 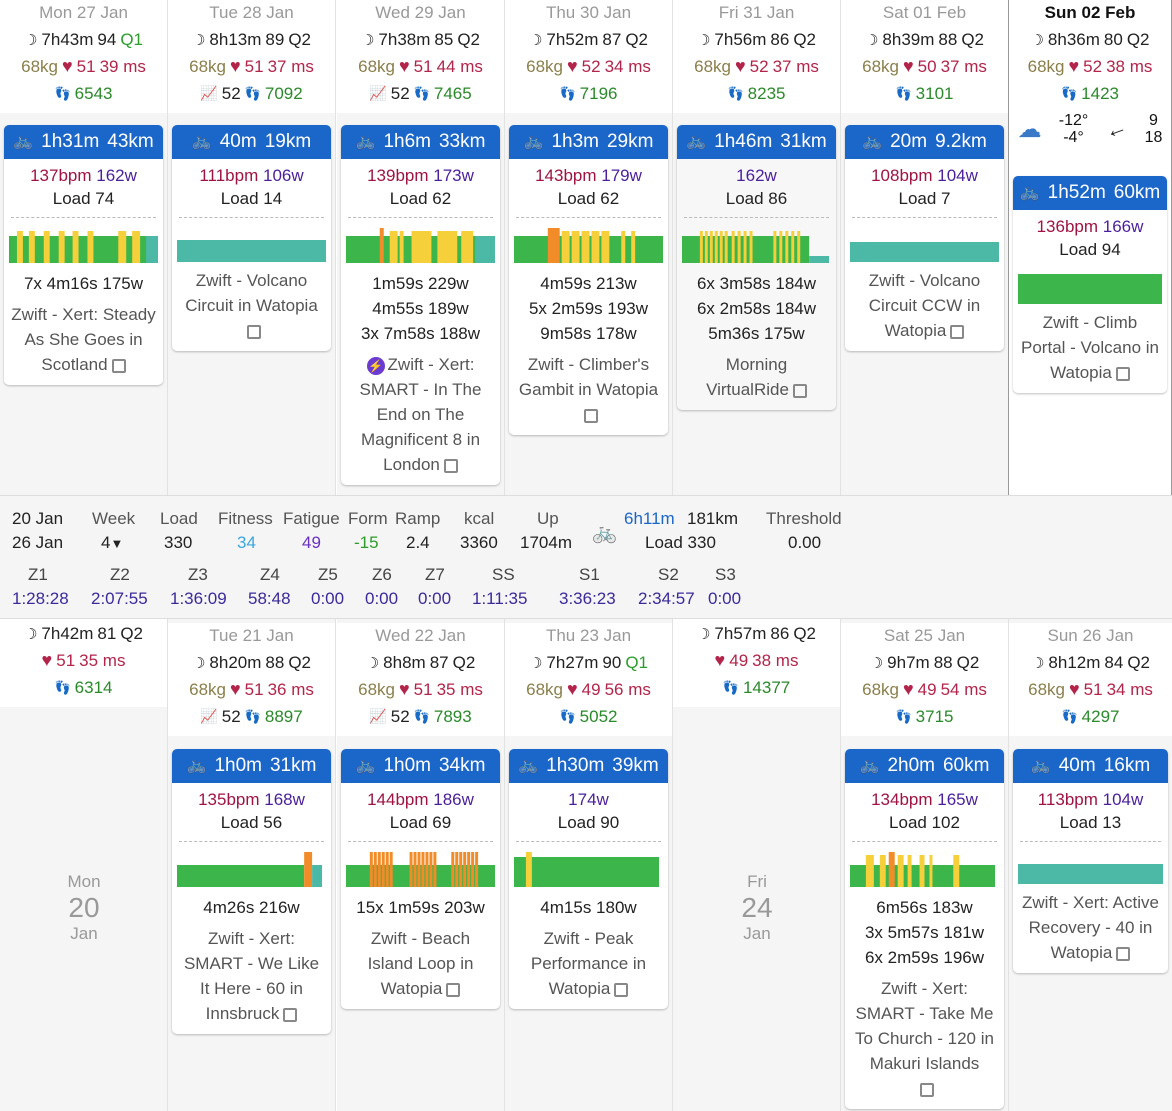 I want to click on ecg-icon: 📈, so click(x=378, y=93).